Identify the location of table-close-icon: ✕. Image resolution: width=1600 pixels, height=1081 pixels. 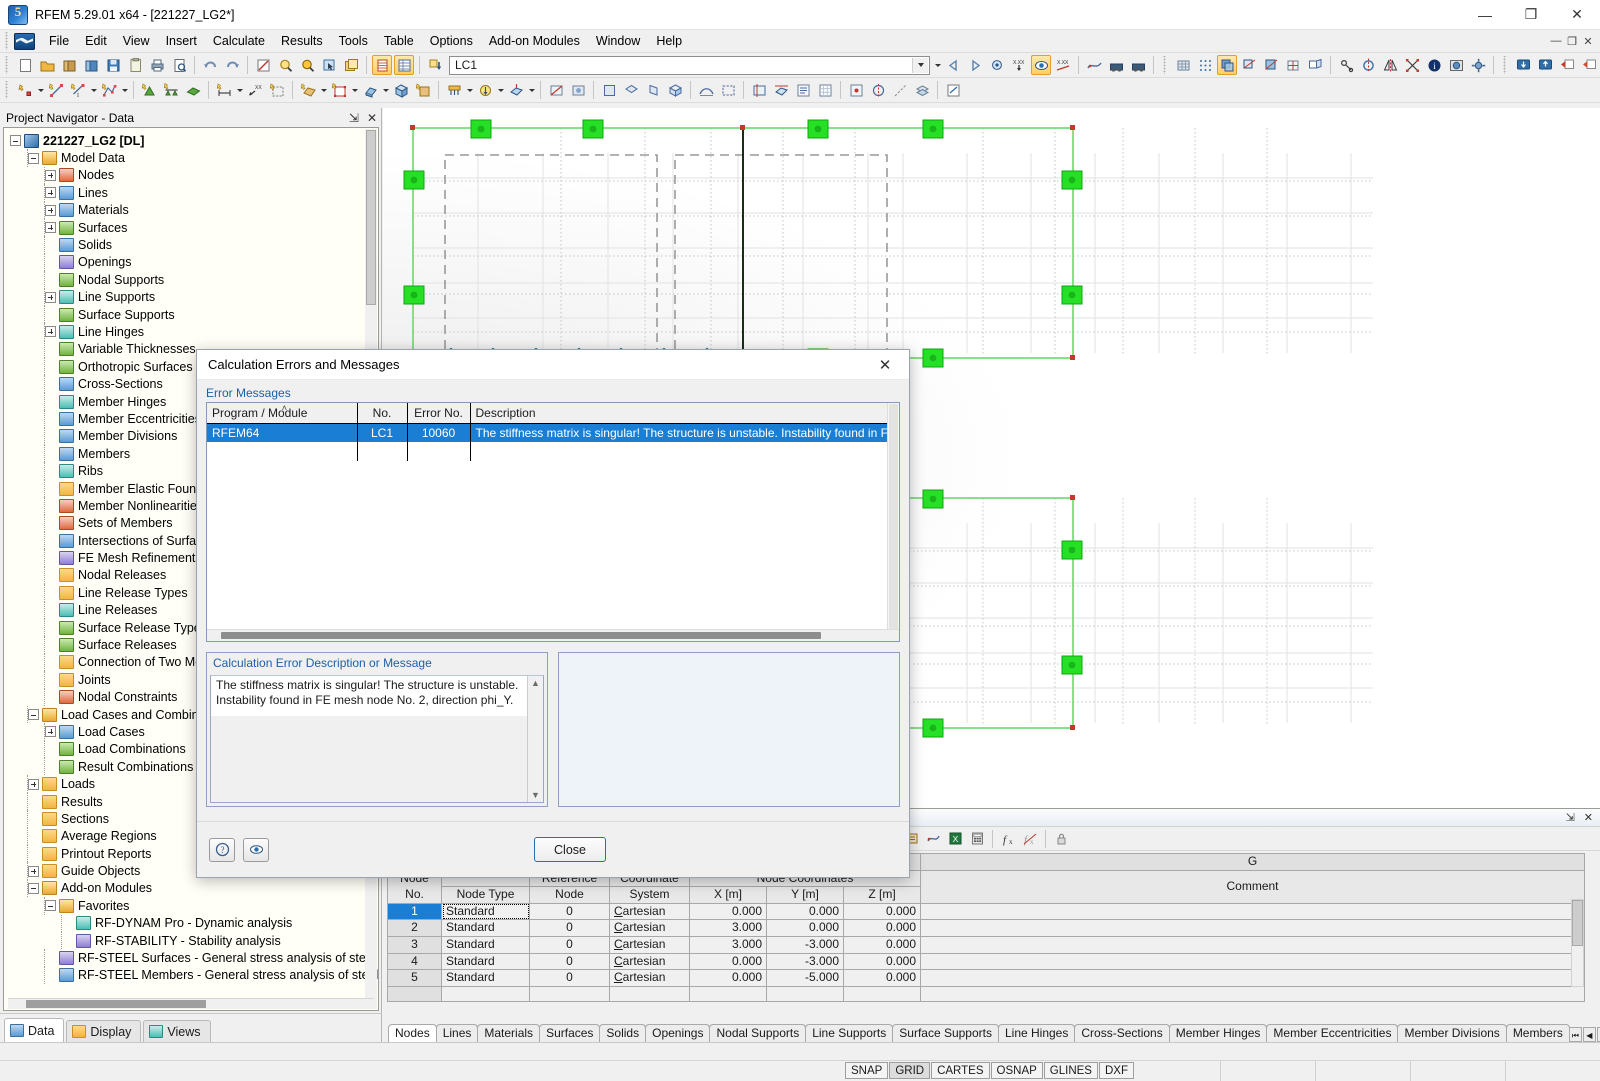
(1588, 817).